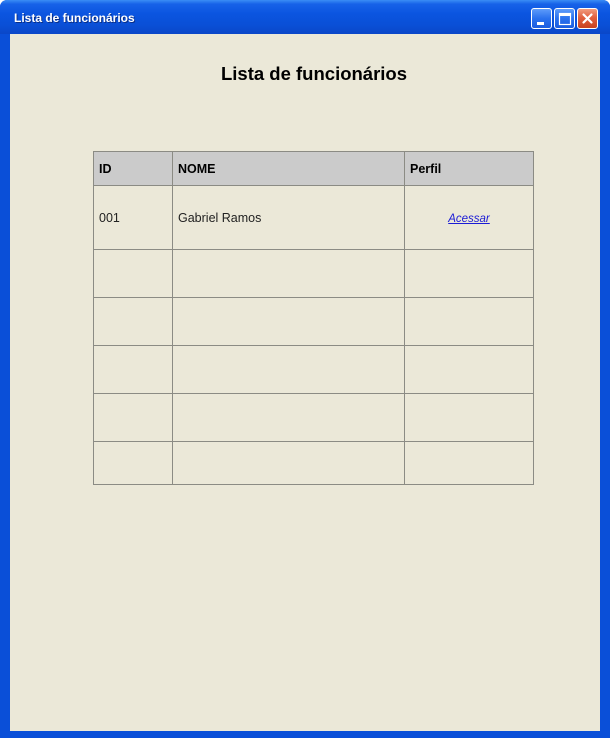 The image size is (610, 738). Describe the element at coordinates (305, 17) in the screenshot. I see `title-bar: Lista de funcionários` at that location.